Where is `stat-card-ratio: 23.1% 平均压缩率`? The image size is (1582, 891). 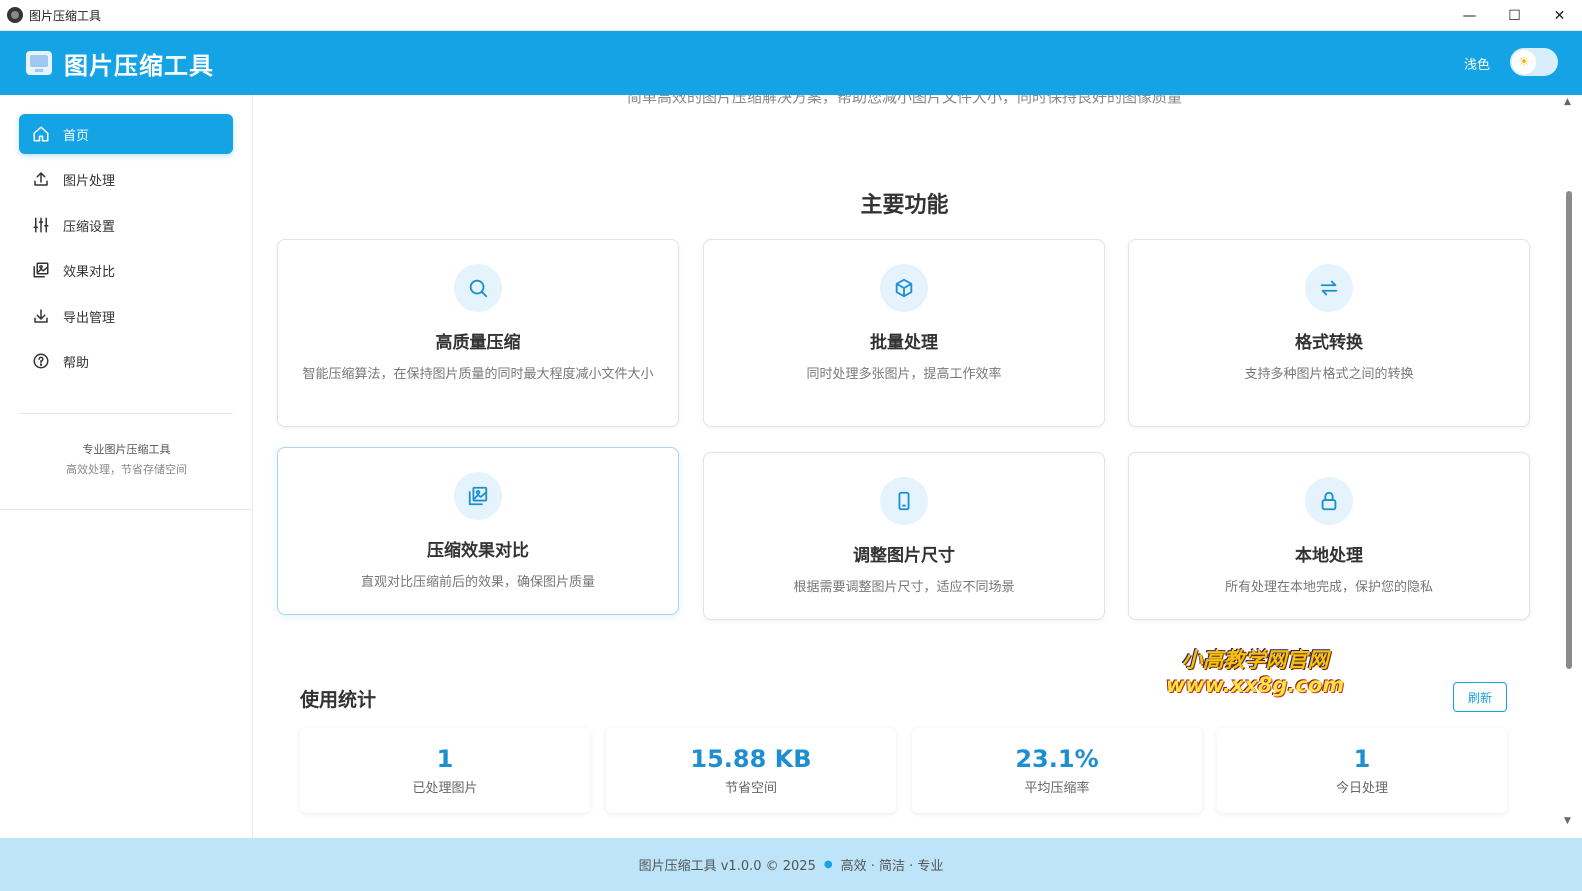
stat-card-ratio: 23.1% 平均压缩率 is located at coordinates (1057, 770).